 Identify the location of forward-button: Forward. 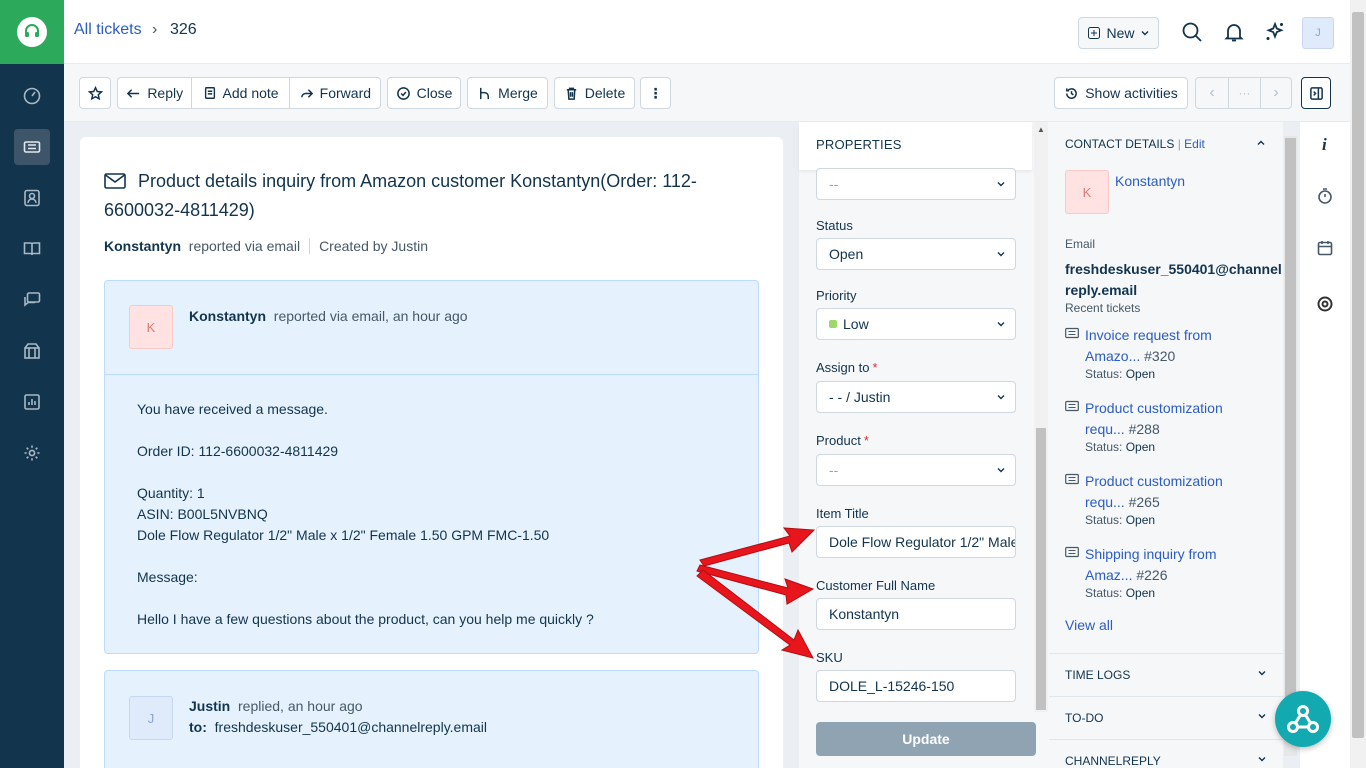
(334, 93).